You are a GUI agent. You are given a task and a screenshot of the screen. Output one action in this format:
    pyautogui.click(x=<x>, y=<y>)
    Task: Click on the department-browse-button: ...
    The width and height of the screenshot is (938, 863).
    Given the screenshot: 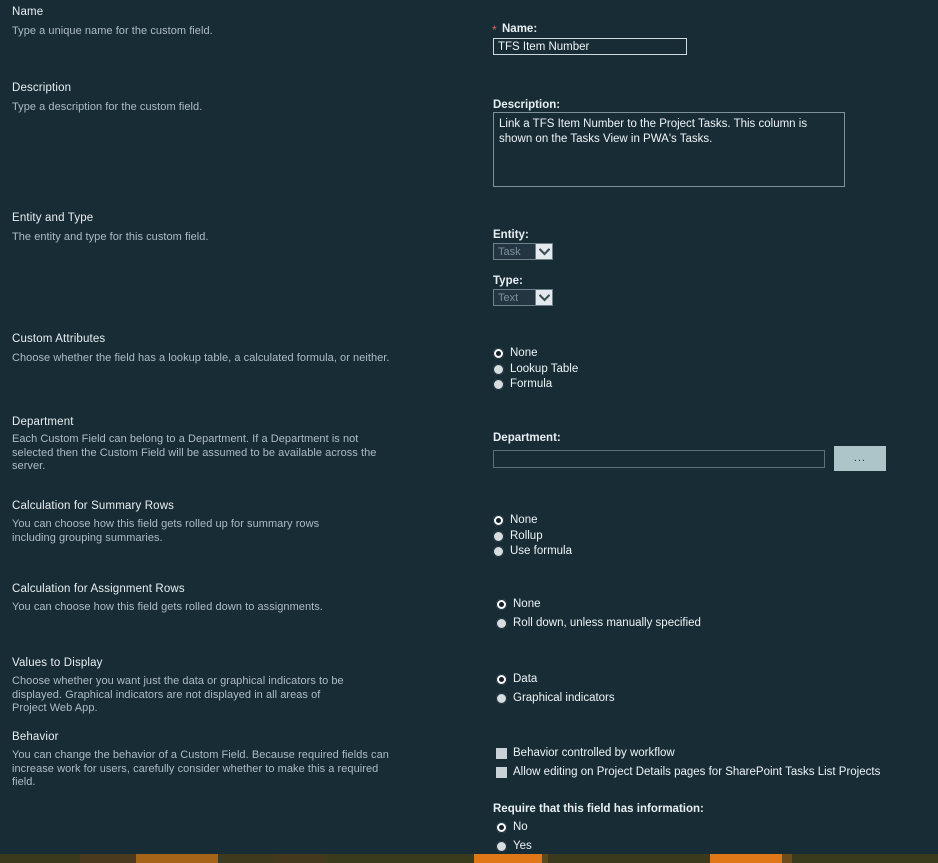 What is the action you would take?
    pyautogui.click(x=860, y=458)
    